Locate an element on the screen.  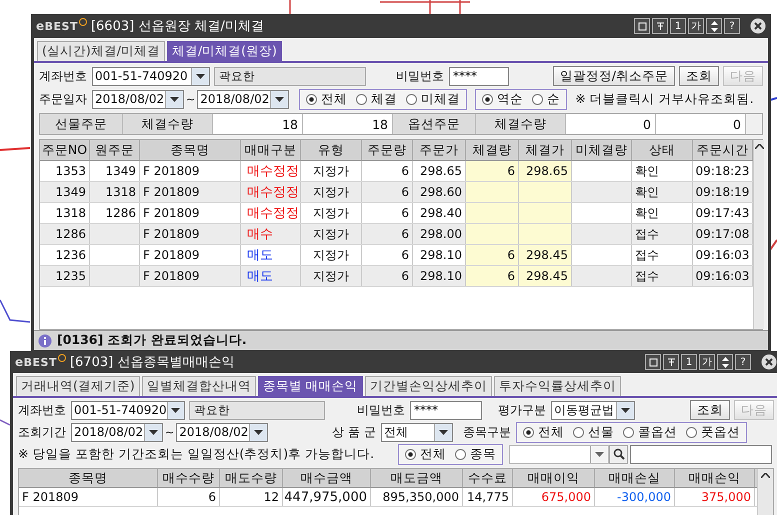
table-cell: 1349 is located at coordinates (115, 171).